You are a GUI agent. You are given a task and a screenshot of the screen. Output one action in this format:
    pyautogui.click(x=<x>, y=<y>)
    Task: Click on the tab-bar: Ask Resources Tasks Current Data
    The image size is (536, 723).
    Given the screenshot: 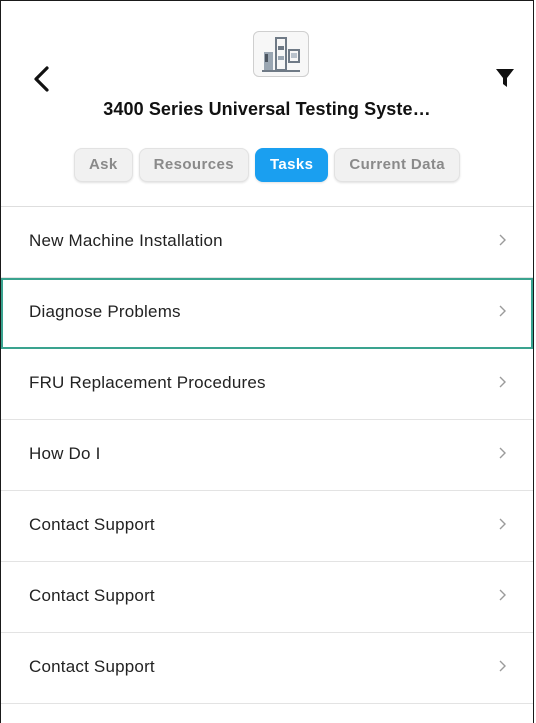 What is the action you would take?
    pyautogui.click(x=267, y=165)
    